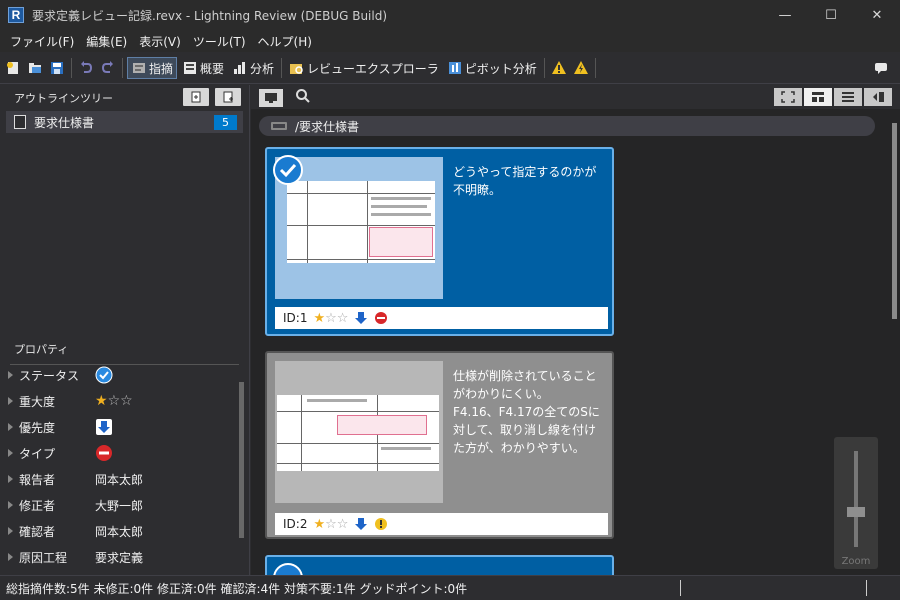 The image size is (900, 600). I want to click on card-footer: ID:1 ★ ☆☆, so click(441, 318).